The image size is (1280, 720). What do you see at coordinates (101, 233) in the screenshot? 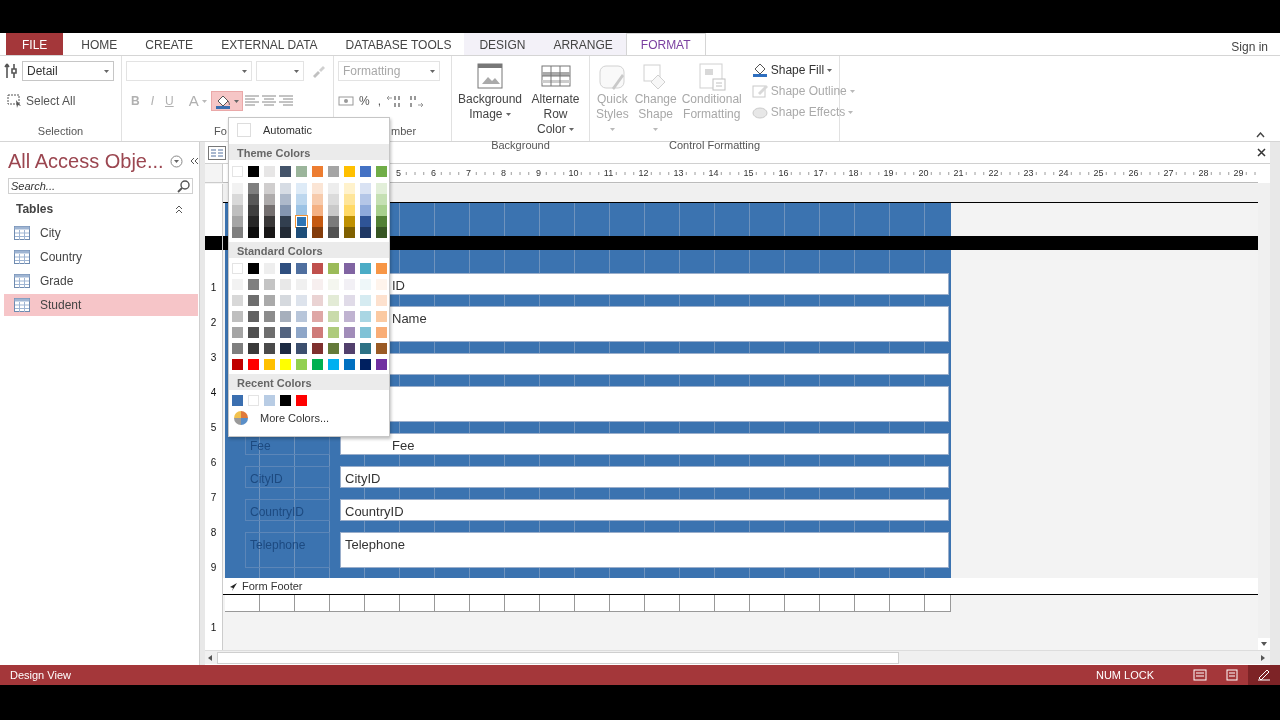
I see `object-list-item: City` at bounding box center [101, 233].